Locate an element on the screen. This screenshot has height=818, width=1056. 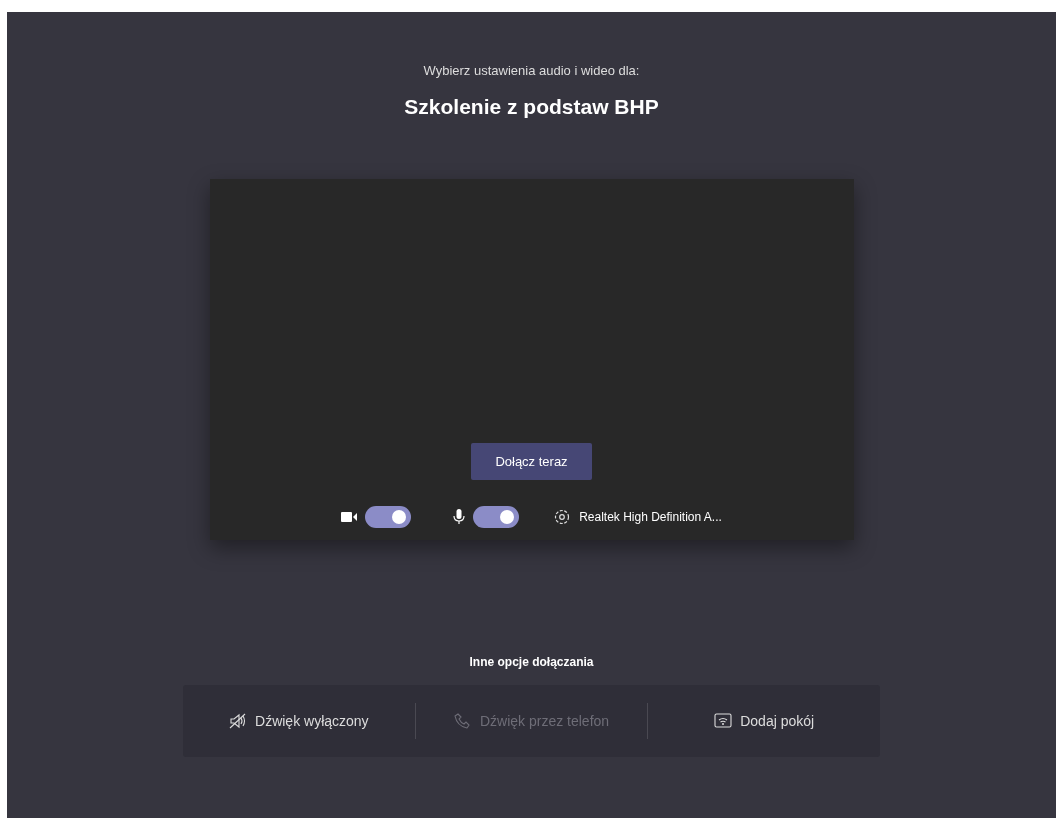
microphone-icon is located at coordinates (459, 517).